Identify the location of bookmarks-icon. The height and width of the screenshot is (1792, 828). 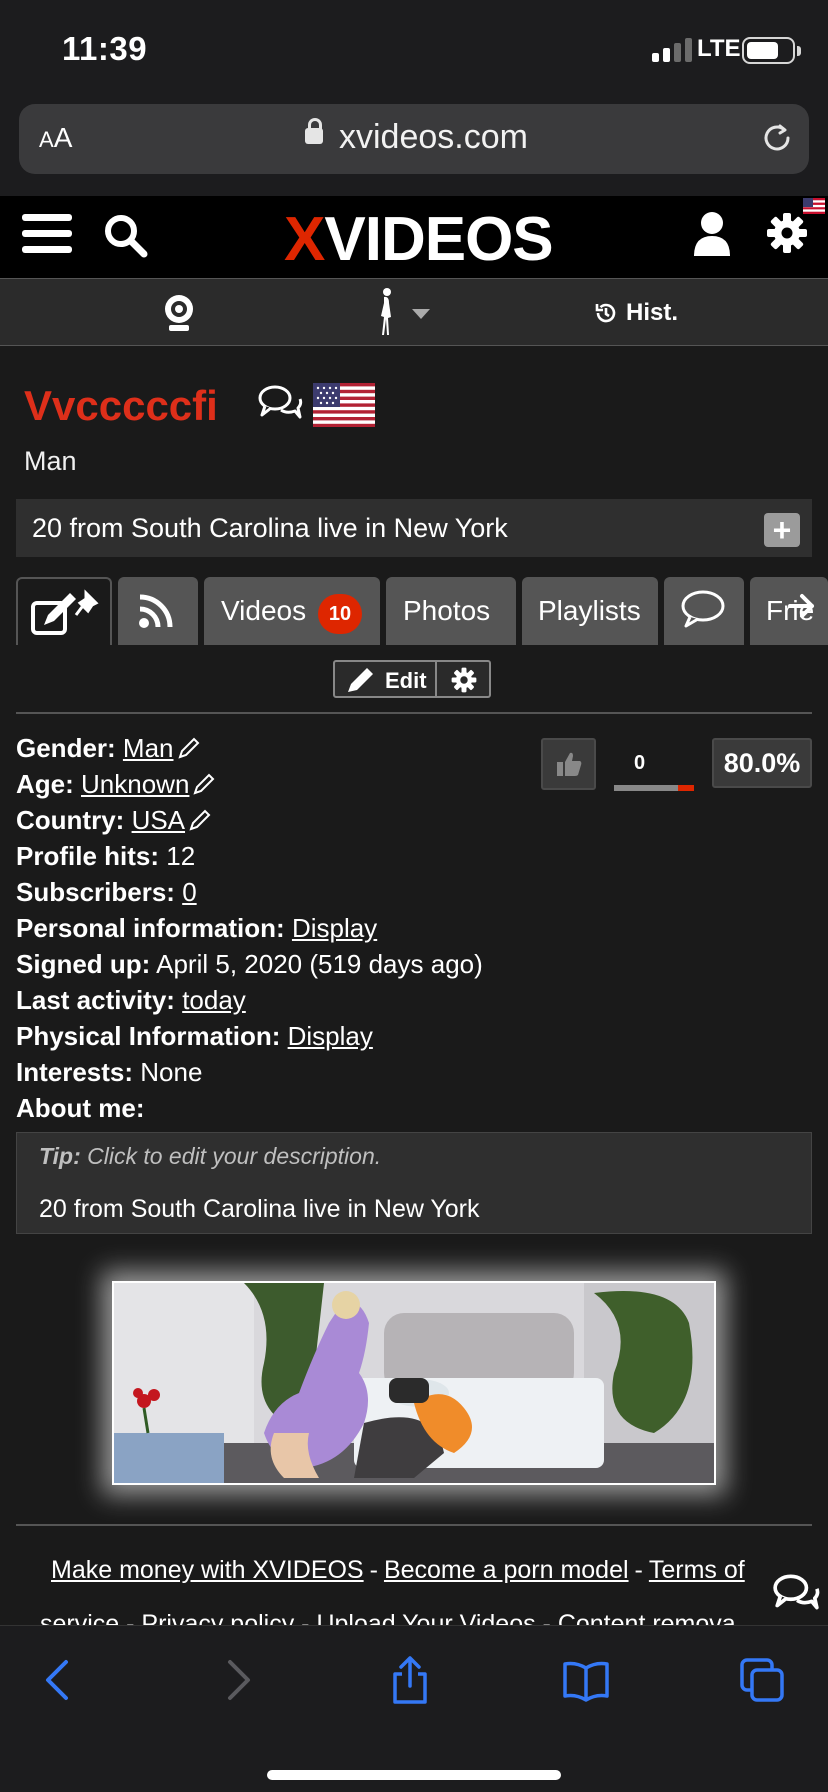
(586, 1680).